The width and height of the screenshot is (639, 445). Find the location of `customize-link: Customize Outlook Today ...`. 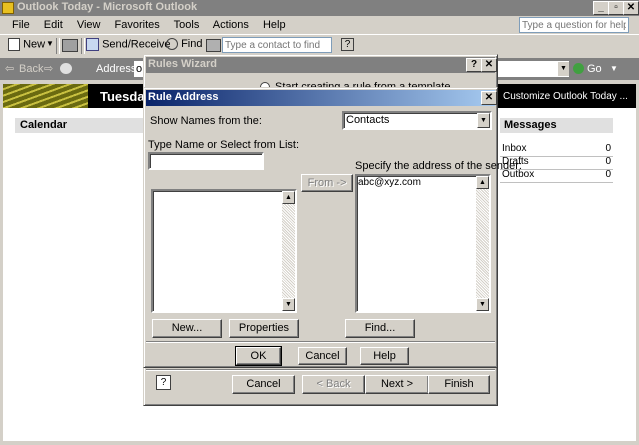

customize-link: Customize Outlook Today ... is located at coordinates (565, 96).